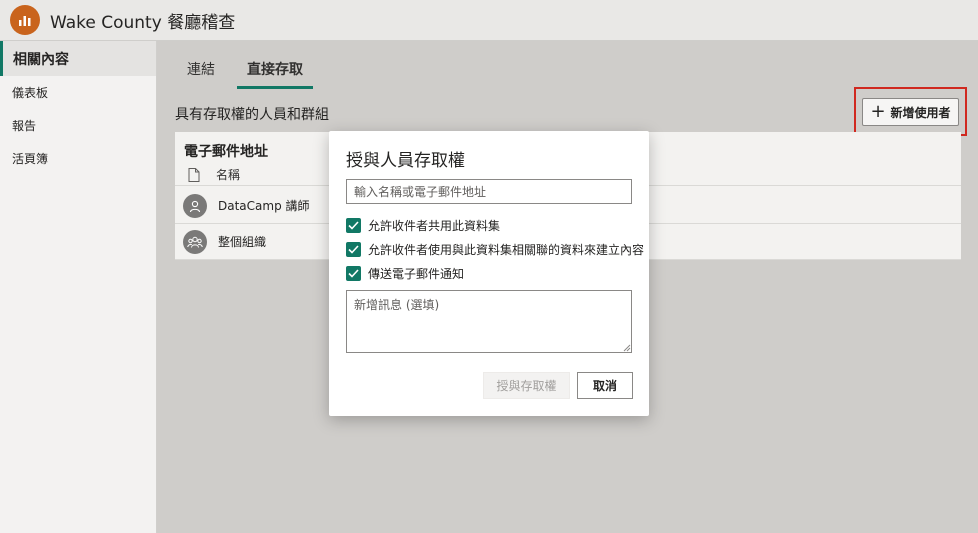  I want to click on grant-access-button: 授與存取權, so click(526, 385).